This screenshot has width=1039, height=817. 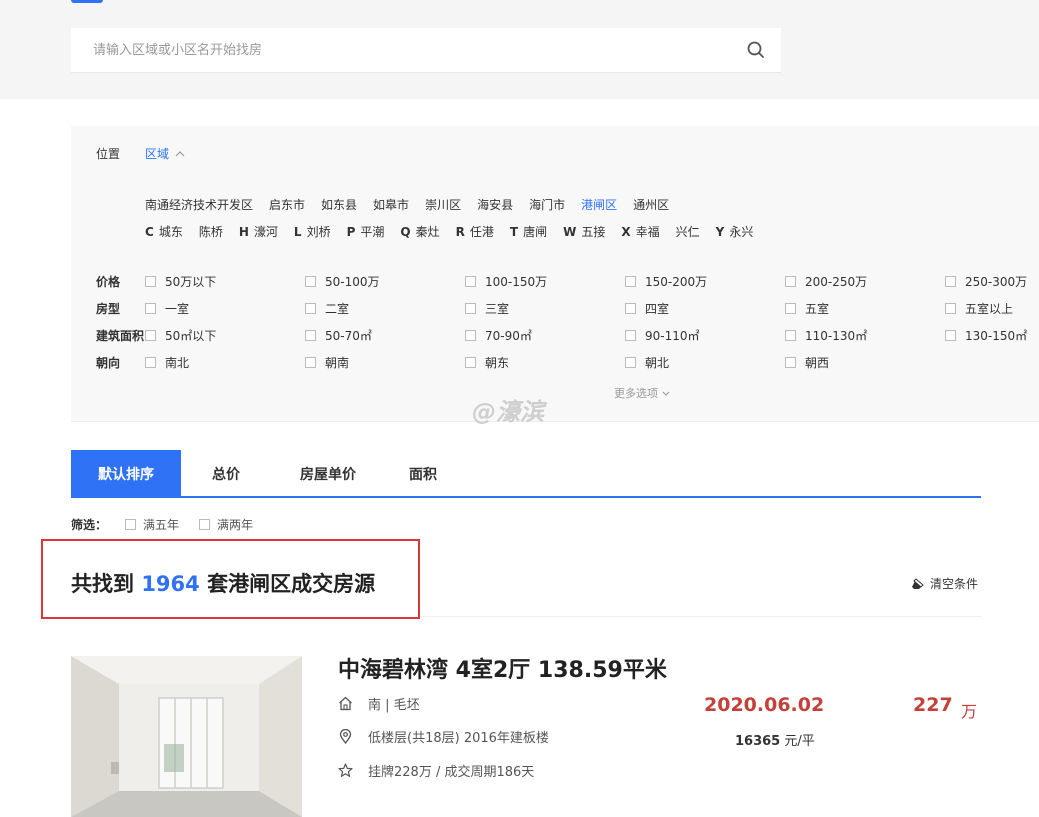 I want to click on town-item: C 城东, so click(x=164, y=231).